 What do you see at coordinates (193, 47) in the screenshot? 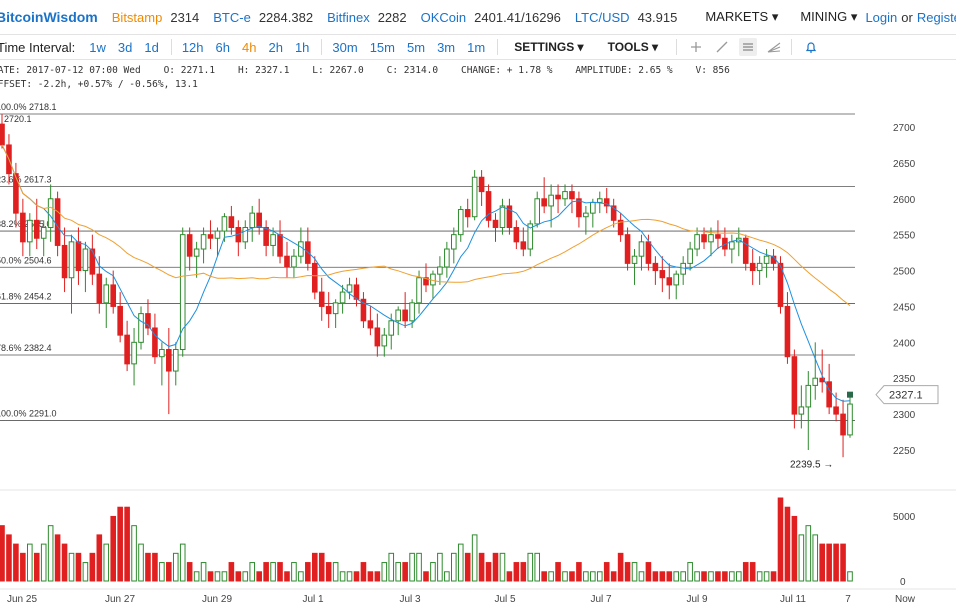
I see `interval-12h: 12h` at bounding box center [193, 47].